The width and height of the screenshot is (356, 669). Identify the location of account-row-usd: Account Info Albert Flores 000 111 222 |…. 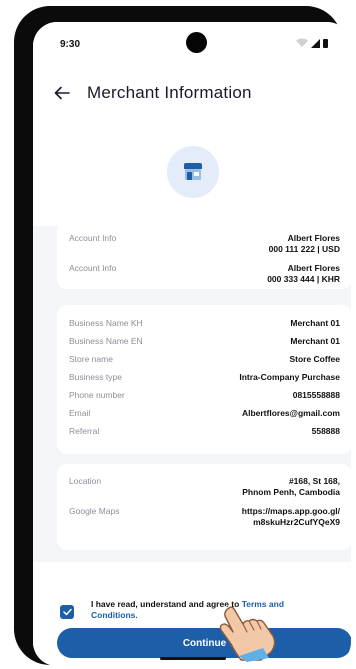
(204, 244).